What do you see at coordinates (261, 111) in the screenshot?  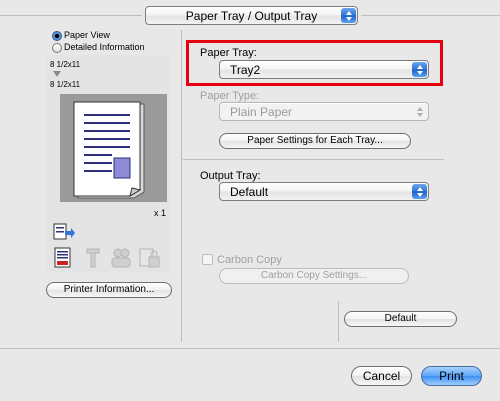 I see `paper-type-value: Plain Paper` at bounding box center [261, 111].